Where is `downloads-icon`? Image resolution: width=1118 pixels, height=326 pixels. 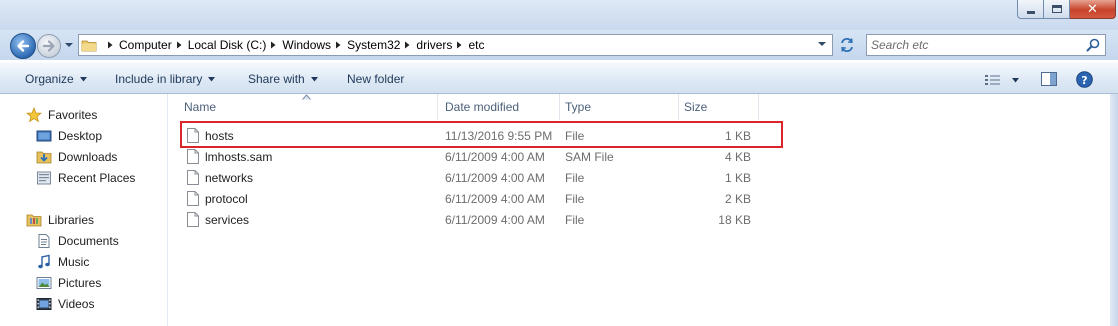
downloads-icon is located at coordinates (44, 157).